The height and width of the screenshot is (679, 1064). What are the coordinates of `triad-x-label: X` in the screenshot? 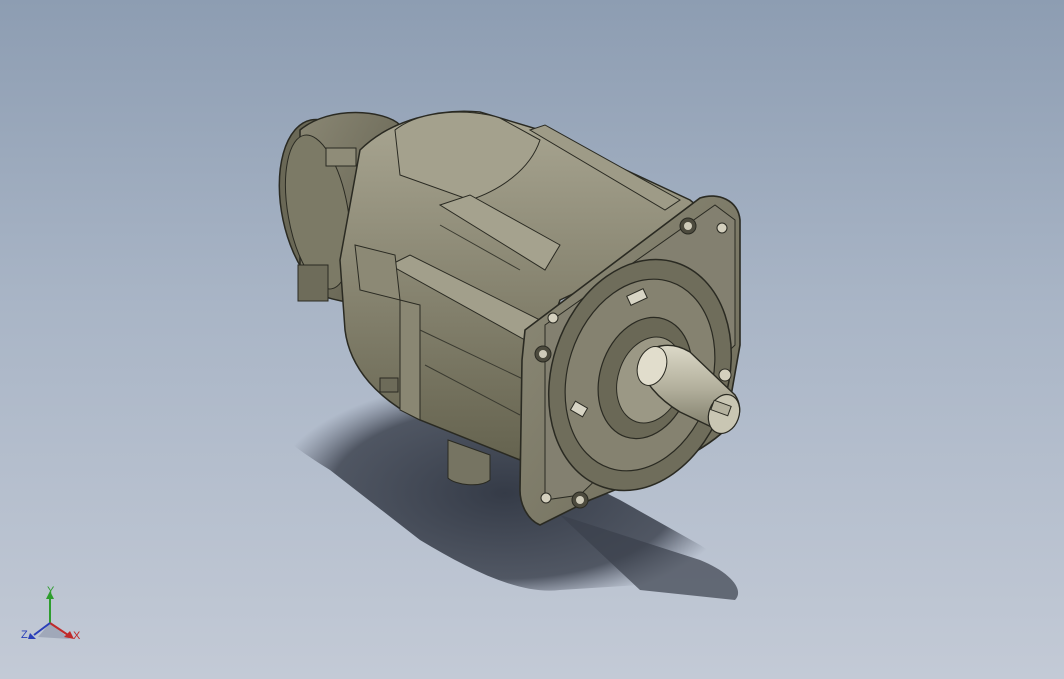 It's located at (77, 636).